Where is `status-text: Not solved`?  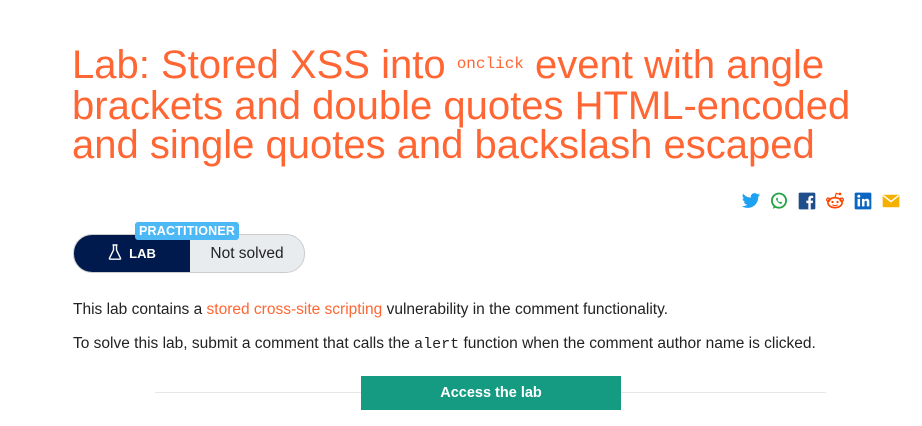
status-text: Not solved is located at coordinates (247, 253).